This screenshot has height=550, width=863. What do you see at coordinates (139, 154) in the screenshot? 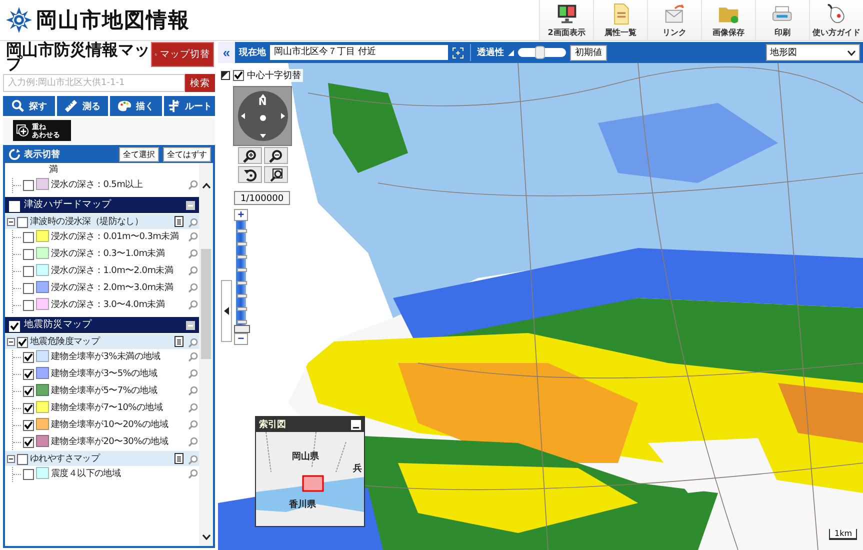
I see `select-button: 全て選択` at bounding box center [139, 154].